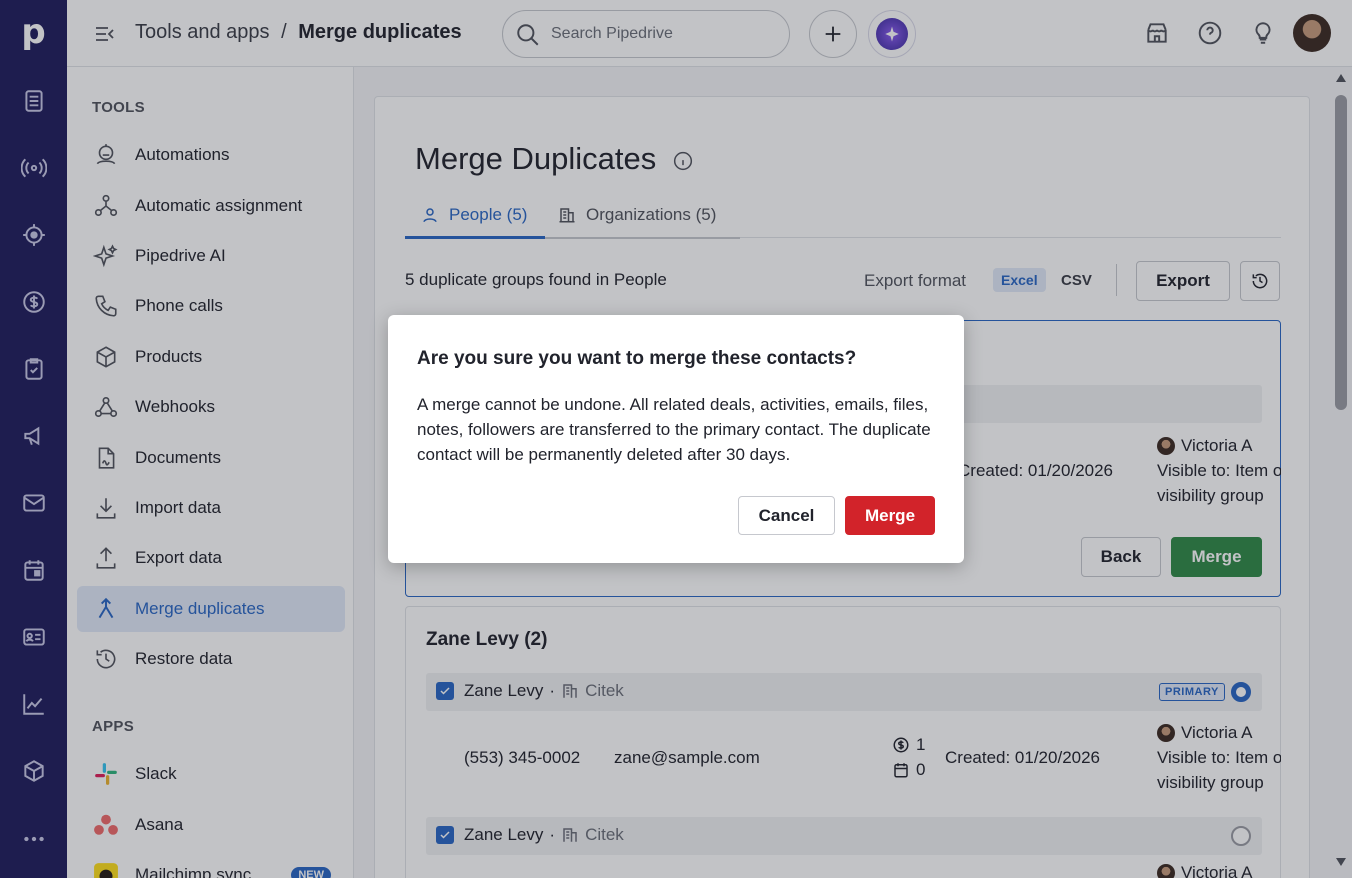 Image resolution: width=1352 pixels, height=878 pixels. I want to click on cancel-button: Cancel, so click(786, 515).